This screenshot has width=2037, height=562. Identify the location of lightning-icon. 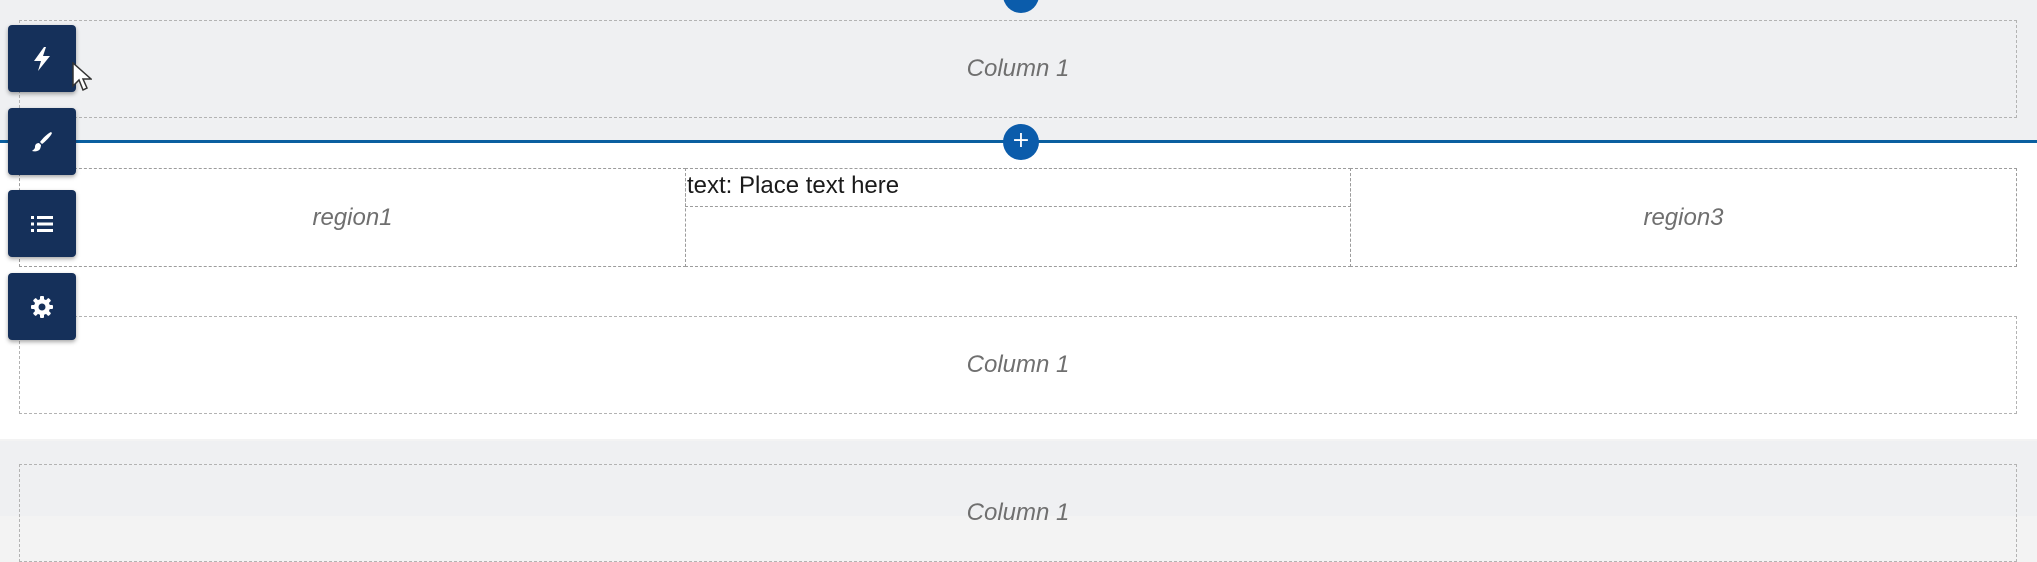
(42, 58).